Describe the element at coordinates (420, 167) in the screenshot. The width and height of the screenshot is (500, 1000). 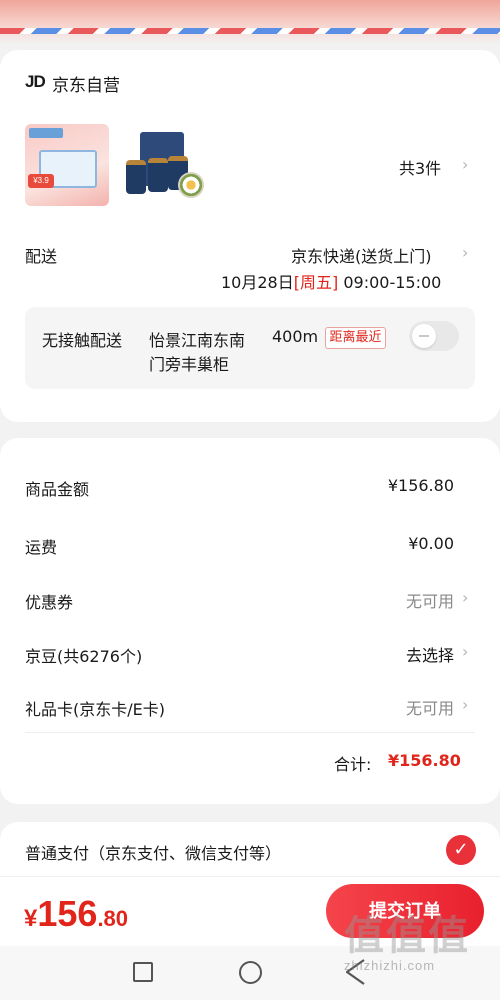
I see `product-count: 共3件` at that location.